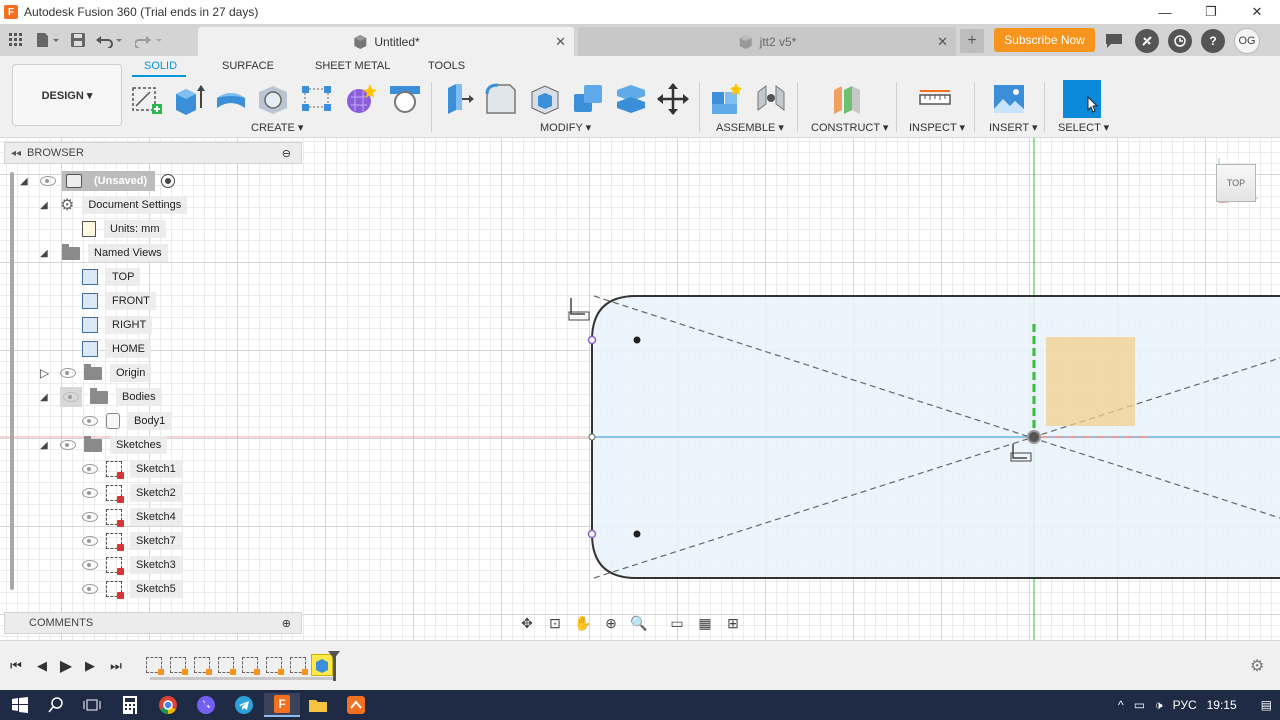 Image resolution: width=1280 pixels, height=720 pixels. Describe the element at coordinates (317, 99) in the screenshot. I see `pattern-icon` at that location.